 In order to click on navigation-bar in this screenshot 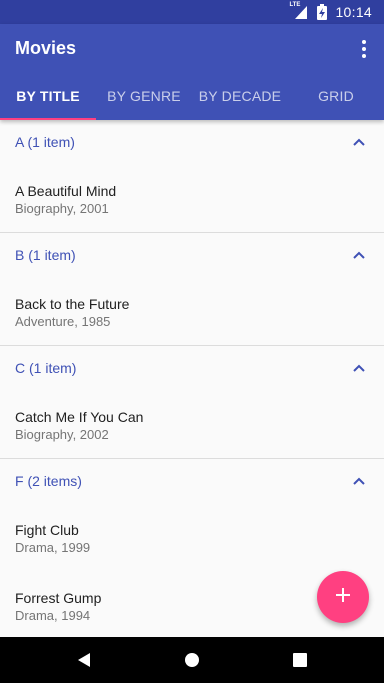, I will do `click(192, 660)`.